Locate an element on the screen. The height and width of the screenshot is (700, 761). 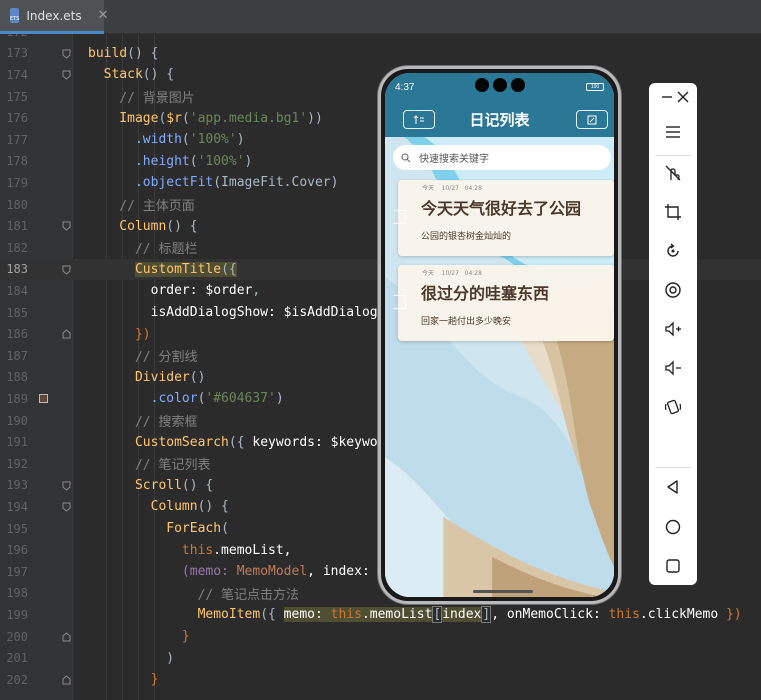
back-button is located at coordinates (673, 487).